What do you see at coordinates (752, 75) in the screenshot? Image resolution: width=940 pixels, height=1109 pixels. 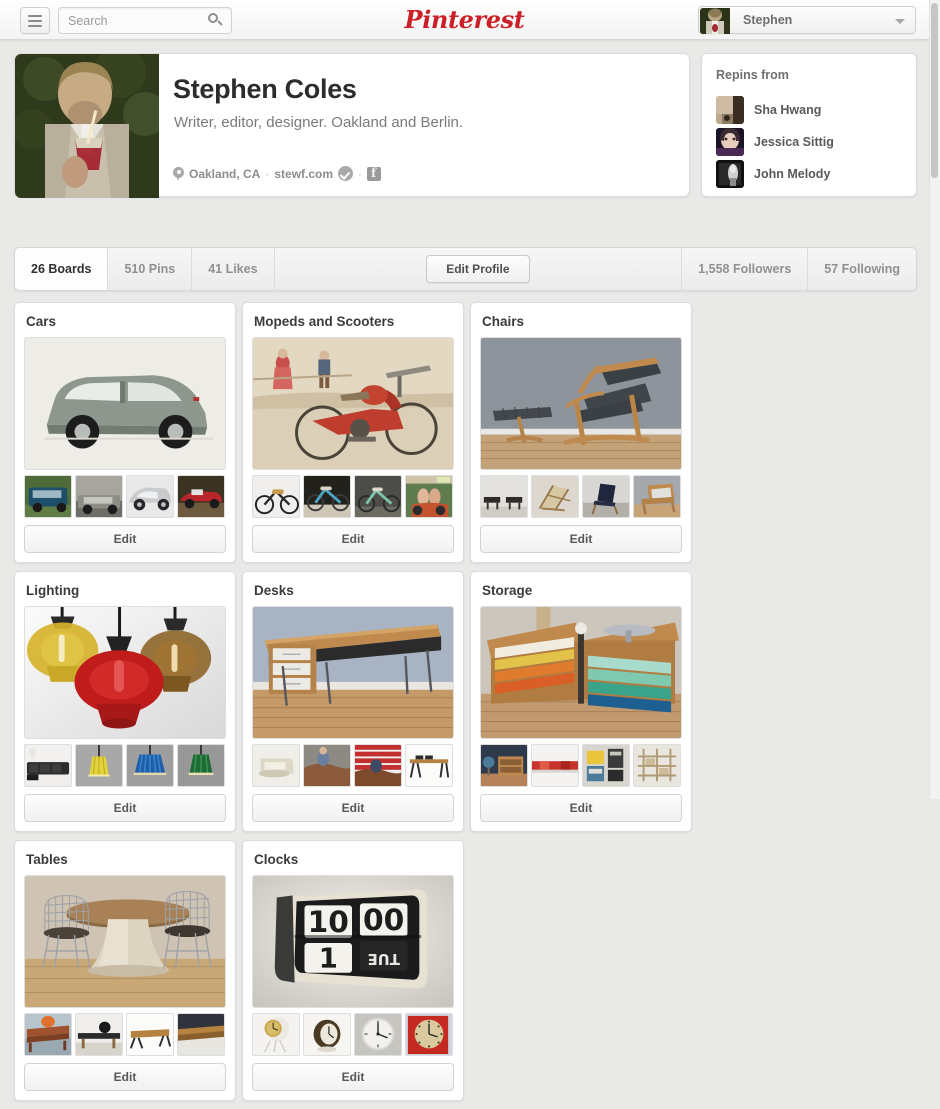 I see `repins-from-title: Repins from` at bounding box center [752, 75].